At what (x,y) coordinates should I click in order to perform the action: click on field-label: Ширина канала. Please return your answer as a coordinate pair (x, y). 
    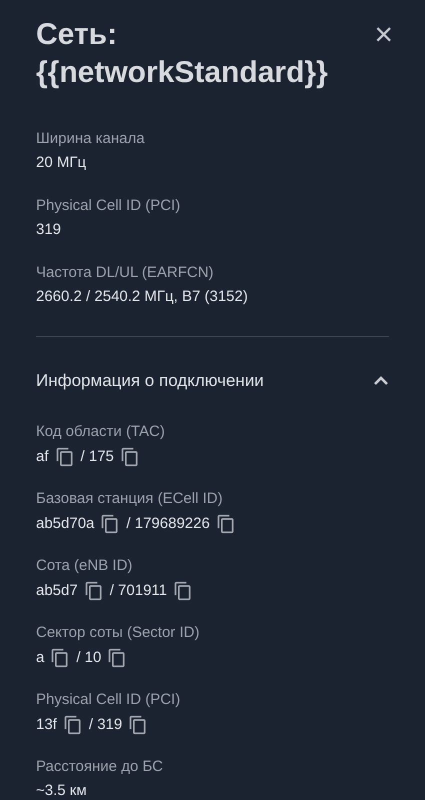
    Looking at the image, I should click on (91, 139).